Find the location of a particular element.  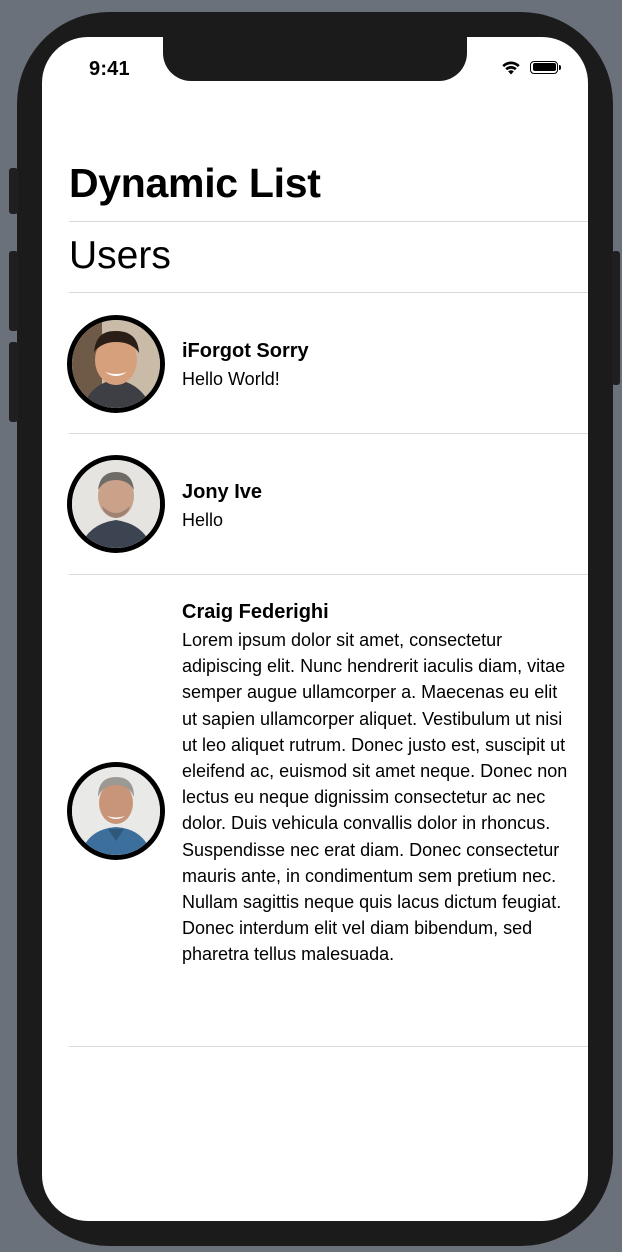

row-divider is located at coordinates (328, 1046).